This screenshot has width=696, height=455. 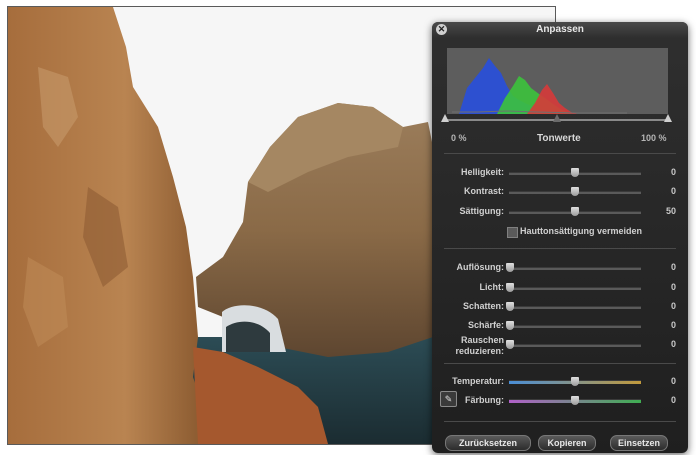 I want to click on panel-title: Anpassen, so click(x=560, y=29).